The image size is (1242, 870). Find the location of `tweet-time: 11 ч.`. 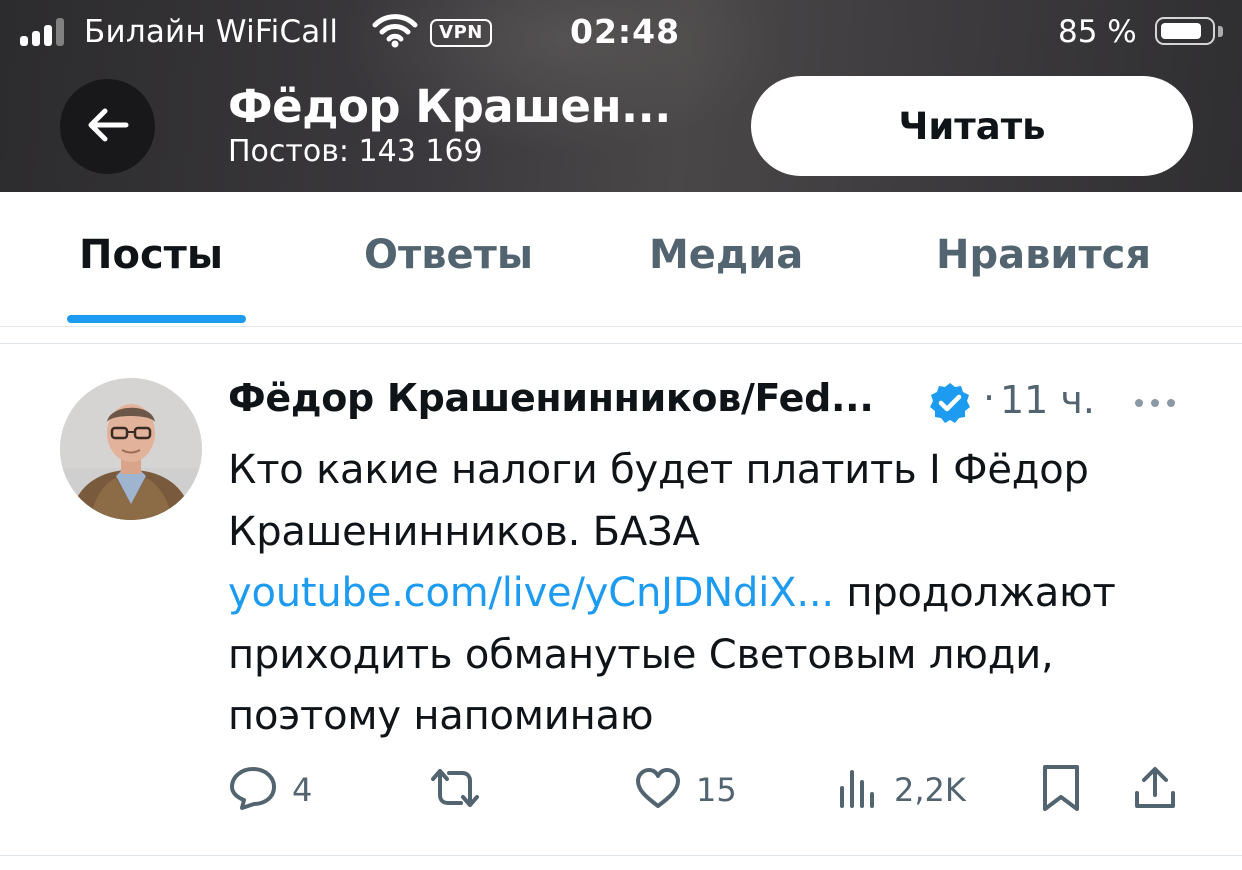

tweet-time: 11 ч. is located at coordinates (1047, 400).